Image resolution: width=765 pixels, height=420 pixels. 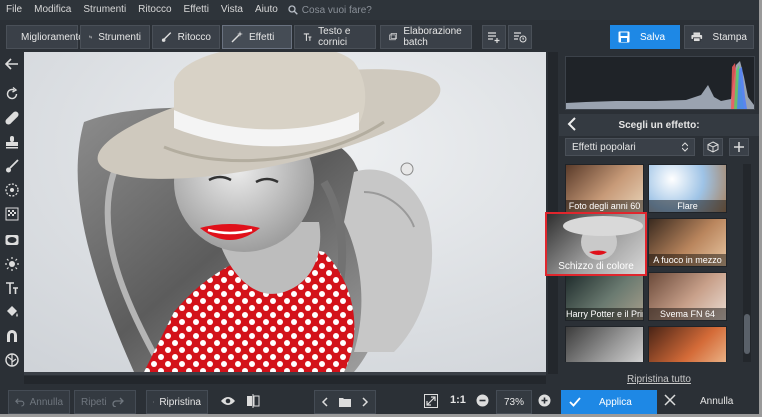 I want to click on tab-testo-cornici: Testo e cornici, so click(x=335, y=37).